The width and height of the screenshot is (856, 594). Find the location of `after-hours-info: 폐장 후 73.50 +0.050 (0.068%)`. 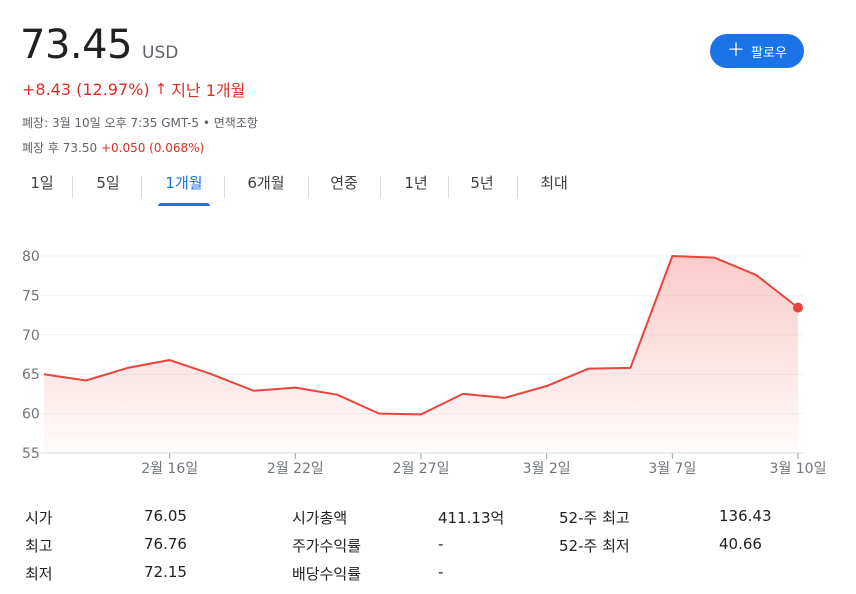

after-hours-info: 폐장 후 73.50 +0.050 (0.068%) is located at coordinates (113, 147).